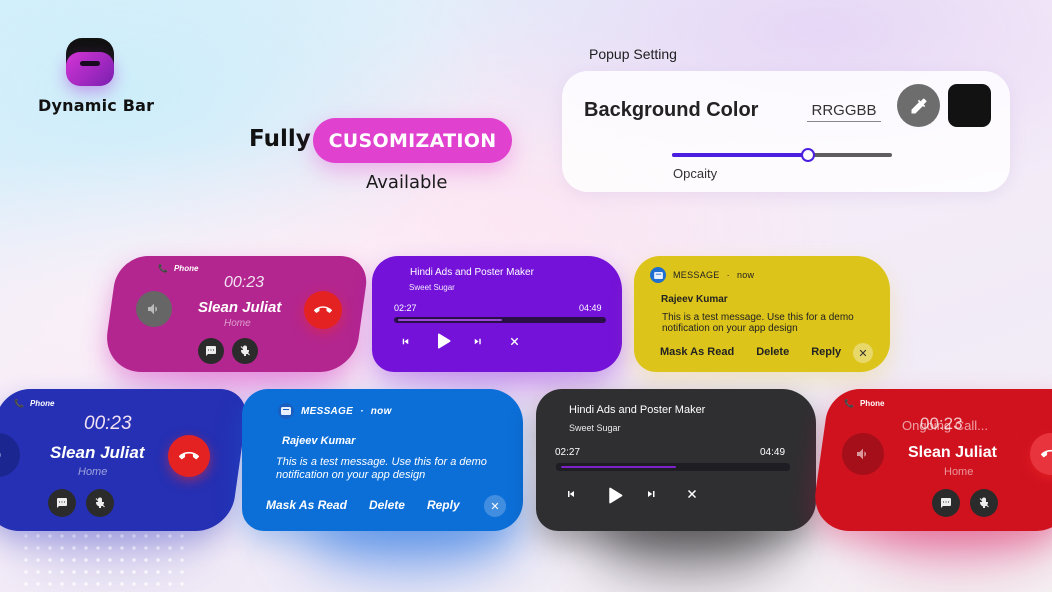 The height and width of the screenshot is (592, 1052). What do you see at coordinates (808, 155) in the screenshot?
I see `slider-thumb` at bounding box center [808, 155].